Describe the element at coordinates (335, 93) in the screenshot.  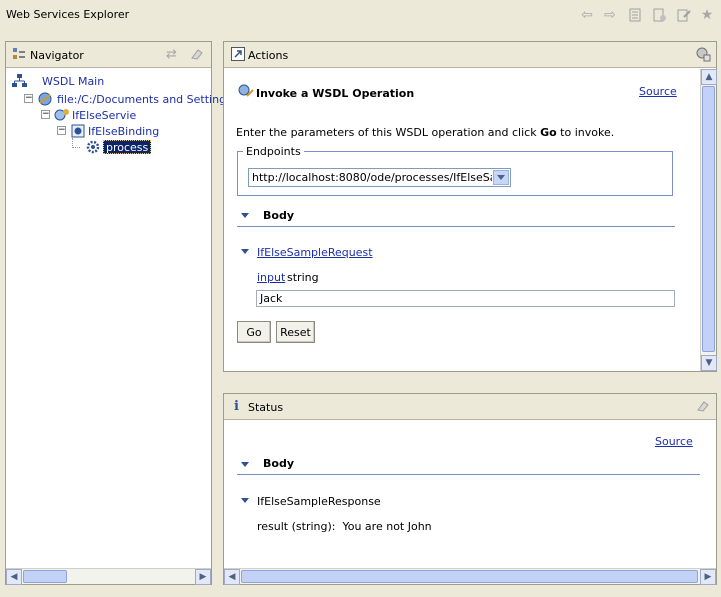
I see `invoke-heading: Invoke a WSDL Operation` at that location.